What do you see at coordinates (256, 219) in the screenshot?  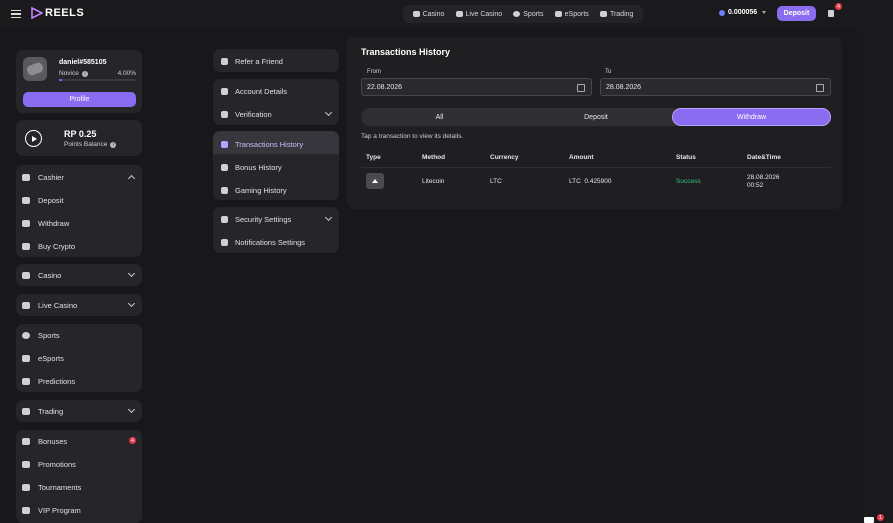 I see `menu-item-security-settings: Security Settings` at bounding box center [256, 219].